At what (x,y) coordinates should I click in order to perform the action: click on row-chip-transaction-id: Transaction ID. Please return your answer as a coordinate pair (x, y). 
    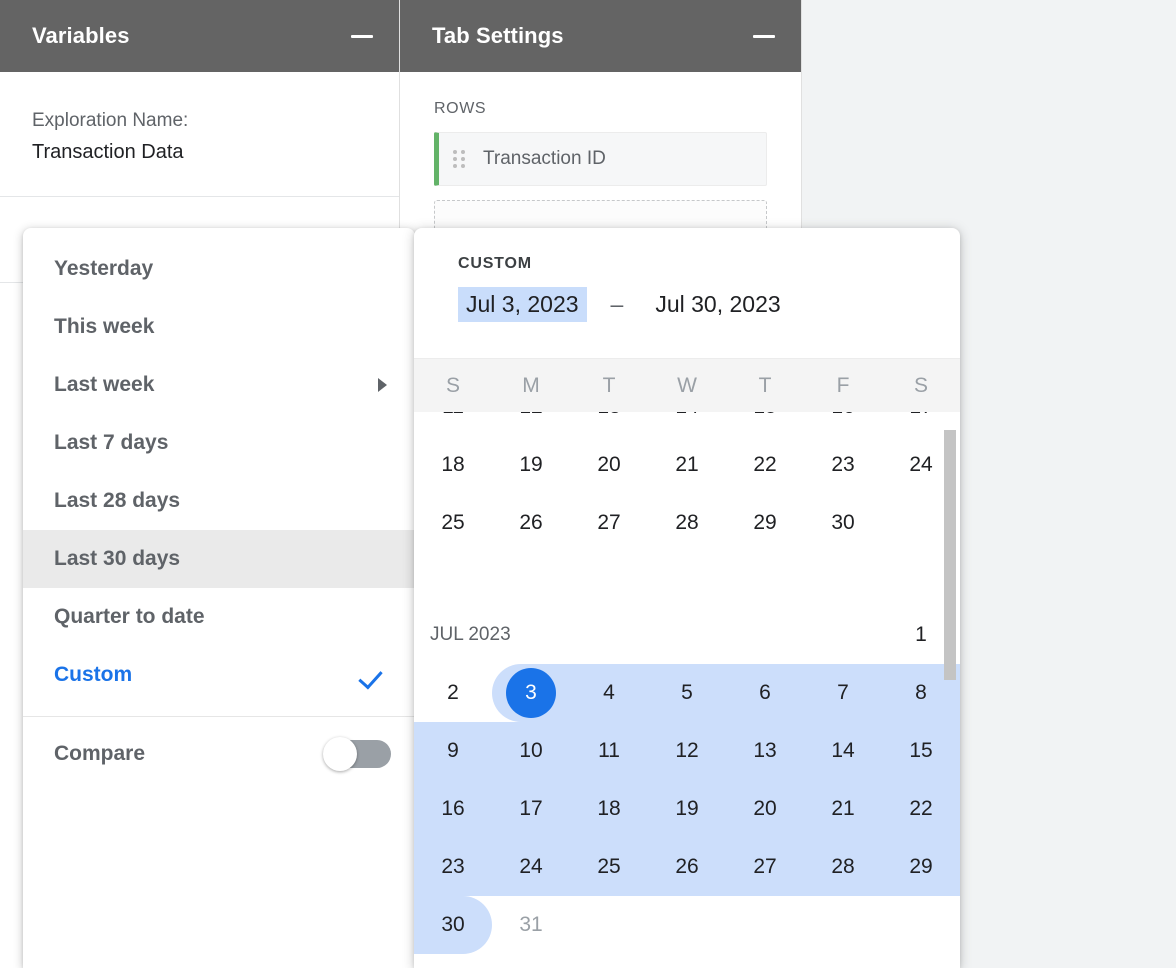
    Looking at the image, I should click on (600, 159).